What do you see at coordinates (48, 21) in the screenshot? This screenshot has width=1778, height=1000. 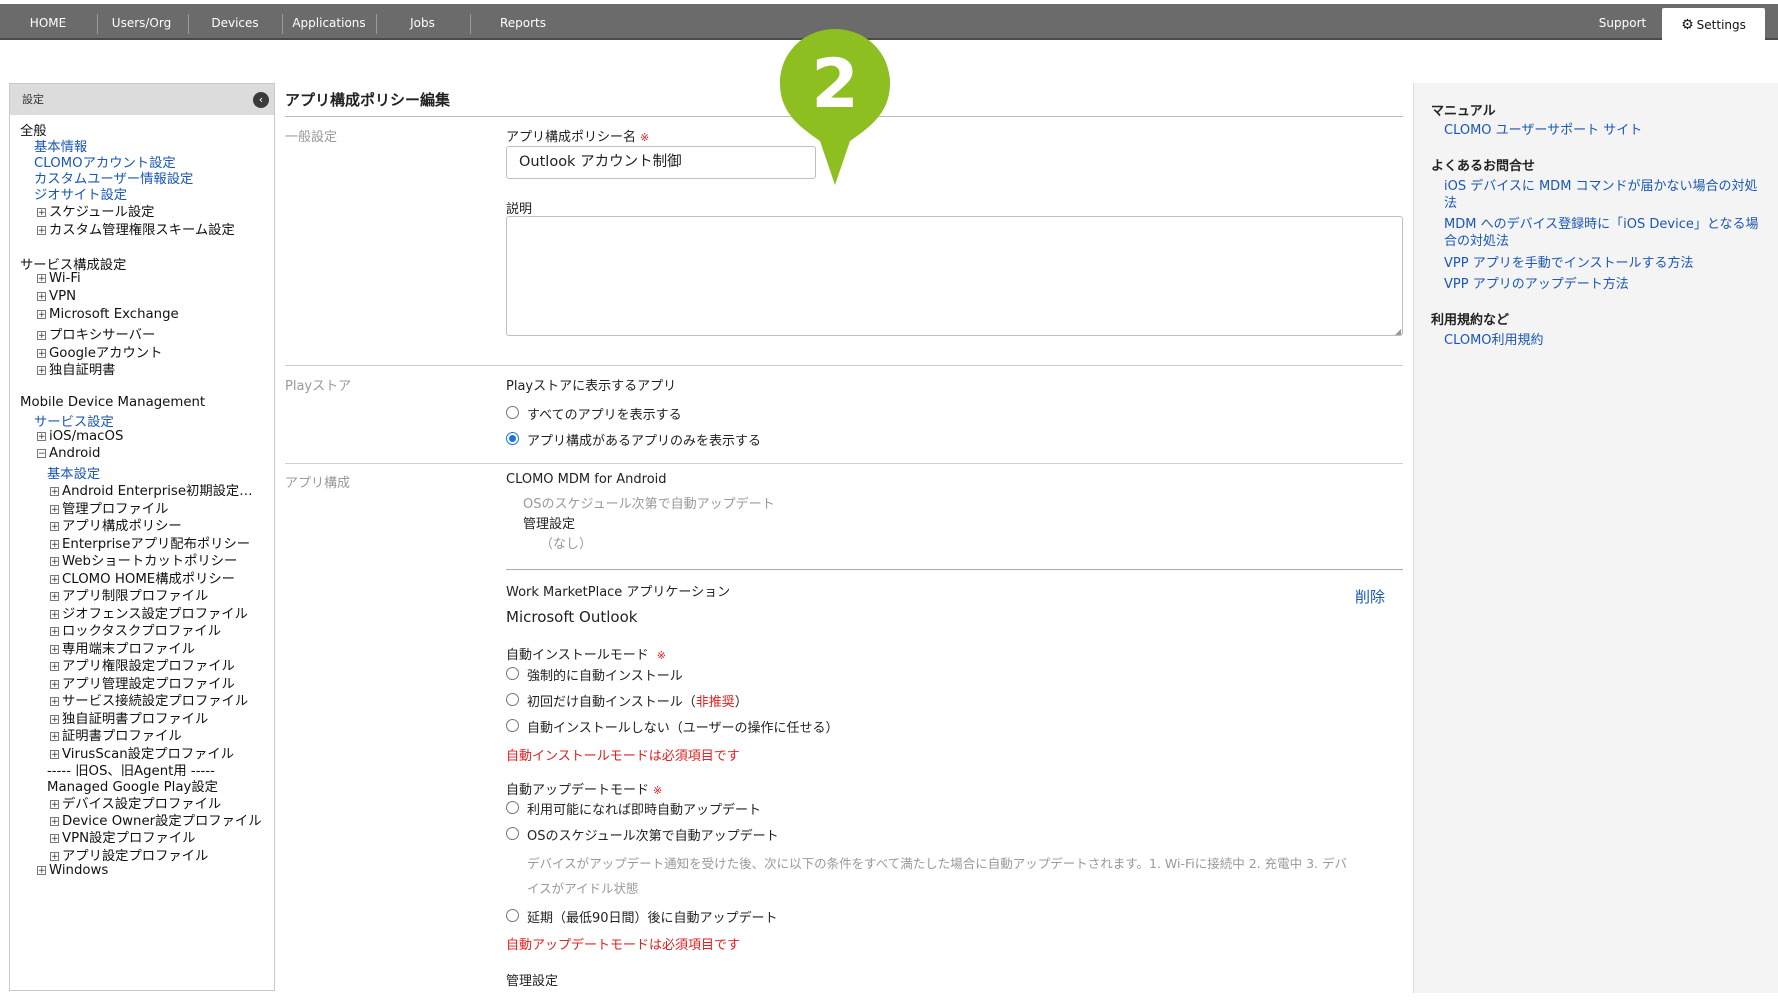 I see `nav-home: HOME` at bounding box center [48, 21].